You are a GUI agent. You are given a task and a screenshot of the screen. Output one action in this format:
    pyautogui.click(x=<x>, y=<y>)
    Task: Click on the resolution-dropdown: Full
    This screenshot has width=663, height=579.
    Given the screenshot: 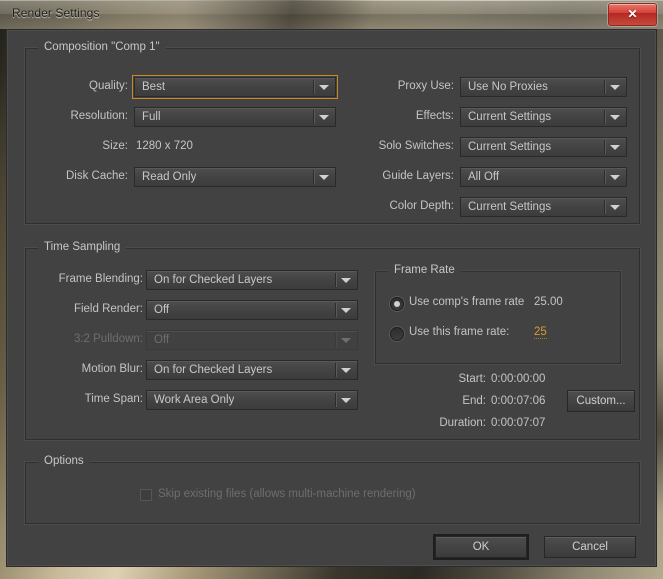 What is the action you would take?
    pyautogui.click(x=235, y=117)
    